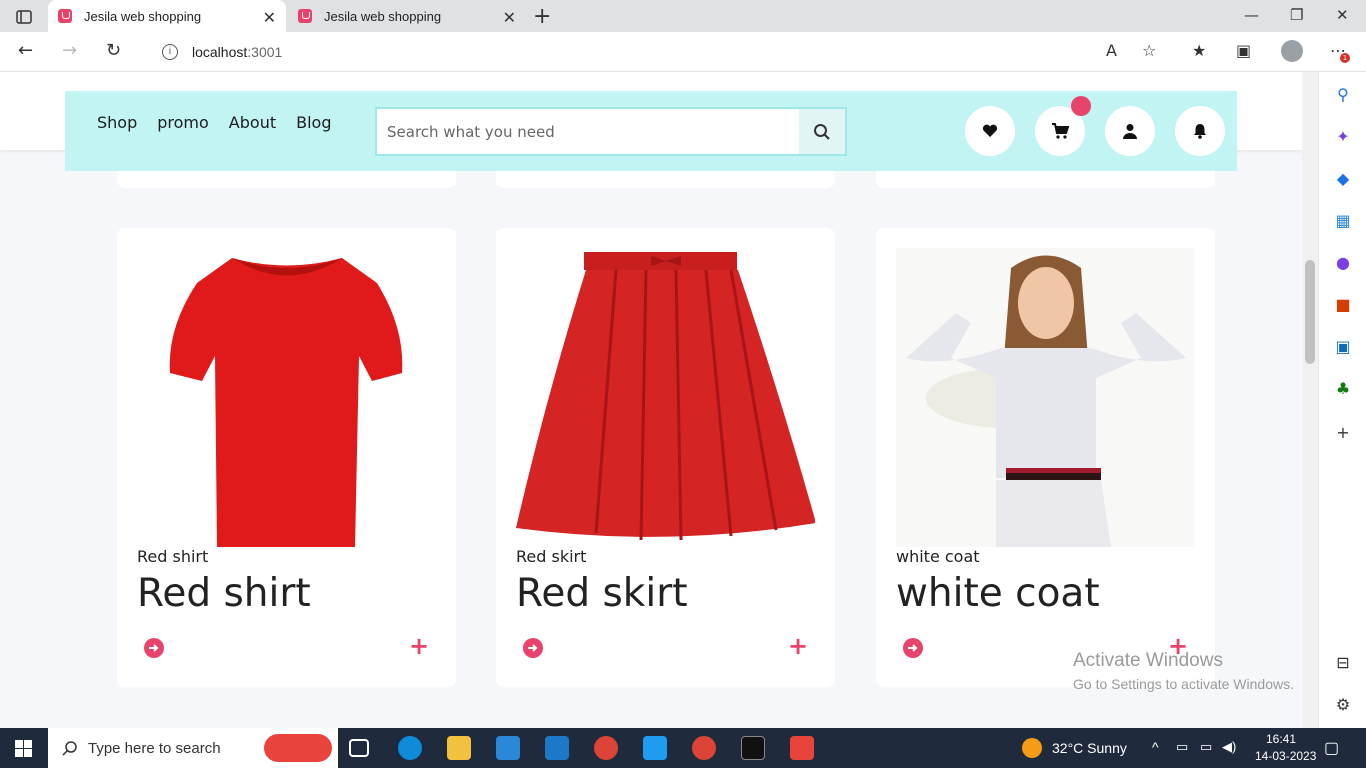 This screenshot has width=1366, height=768. Describe the element at coordinates (1060, 131) in the screenshot. I see `cart-icon` at that location.